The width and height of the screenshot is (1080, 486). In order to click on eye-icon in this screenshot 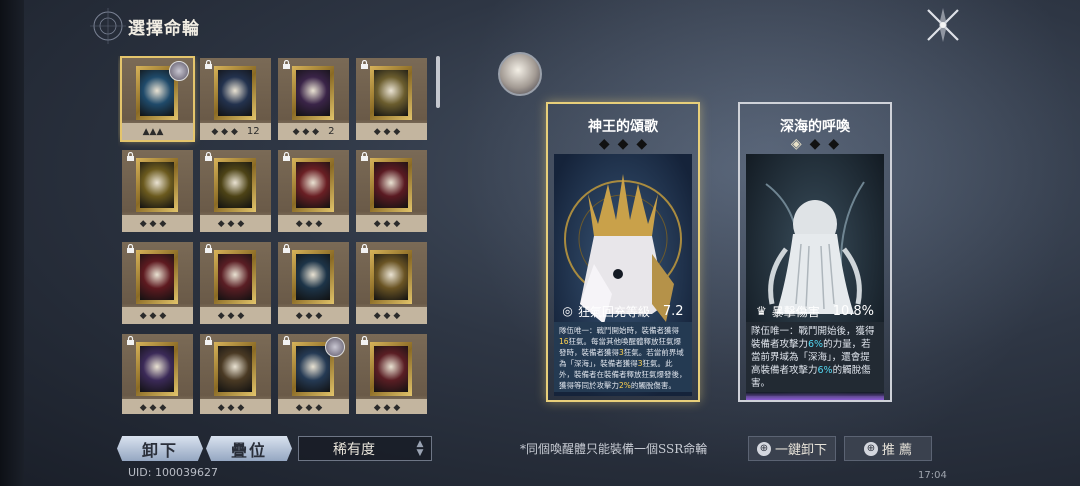, I will do `click(157, 369)`.